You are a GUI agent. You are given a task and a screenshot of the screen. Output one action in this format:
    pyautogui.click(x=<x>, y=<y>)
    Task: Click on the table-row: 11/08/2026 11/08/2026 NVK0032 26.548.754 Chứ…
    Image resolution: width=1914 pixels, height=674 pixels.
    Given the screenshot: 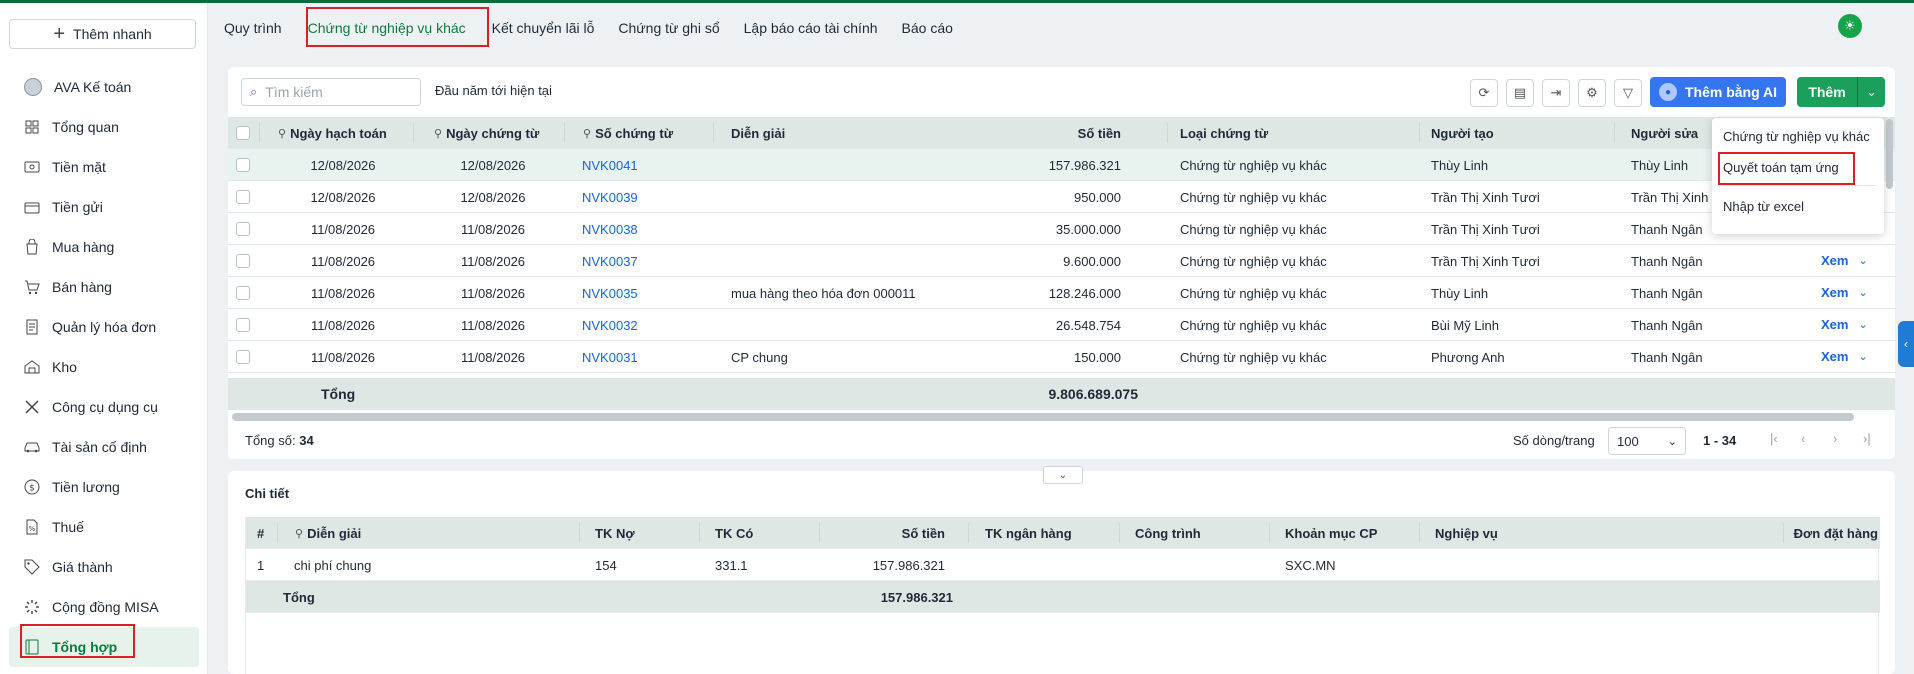 What is the action you would take?
    pyautogui.click(x=1061, y=325)
    